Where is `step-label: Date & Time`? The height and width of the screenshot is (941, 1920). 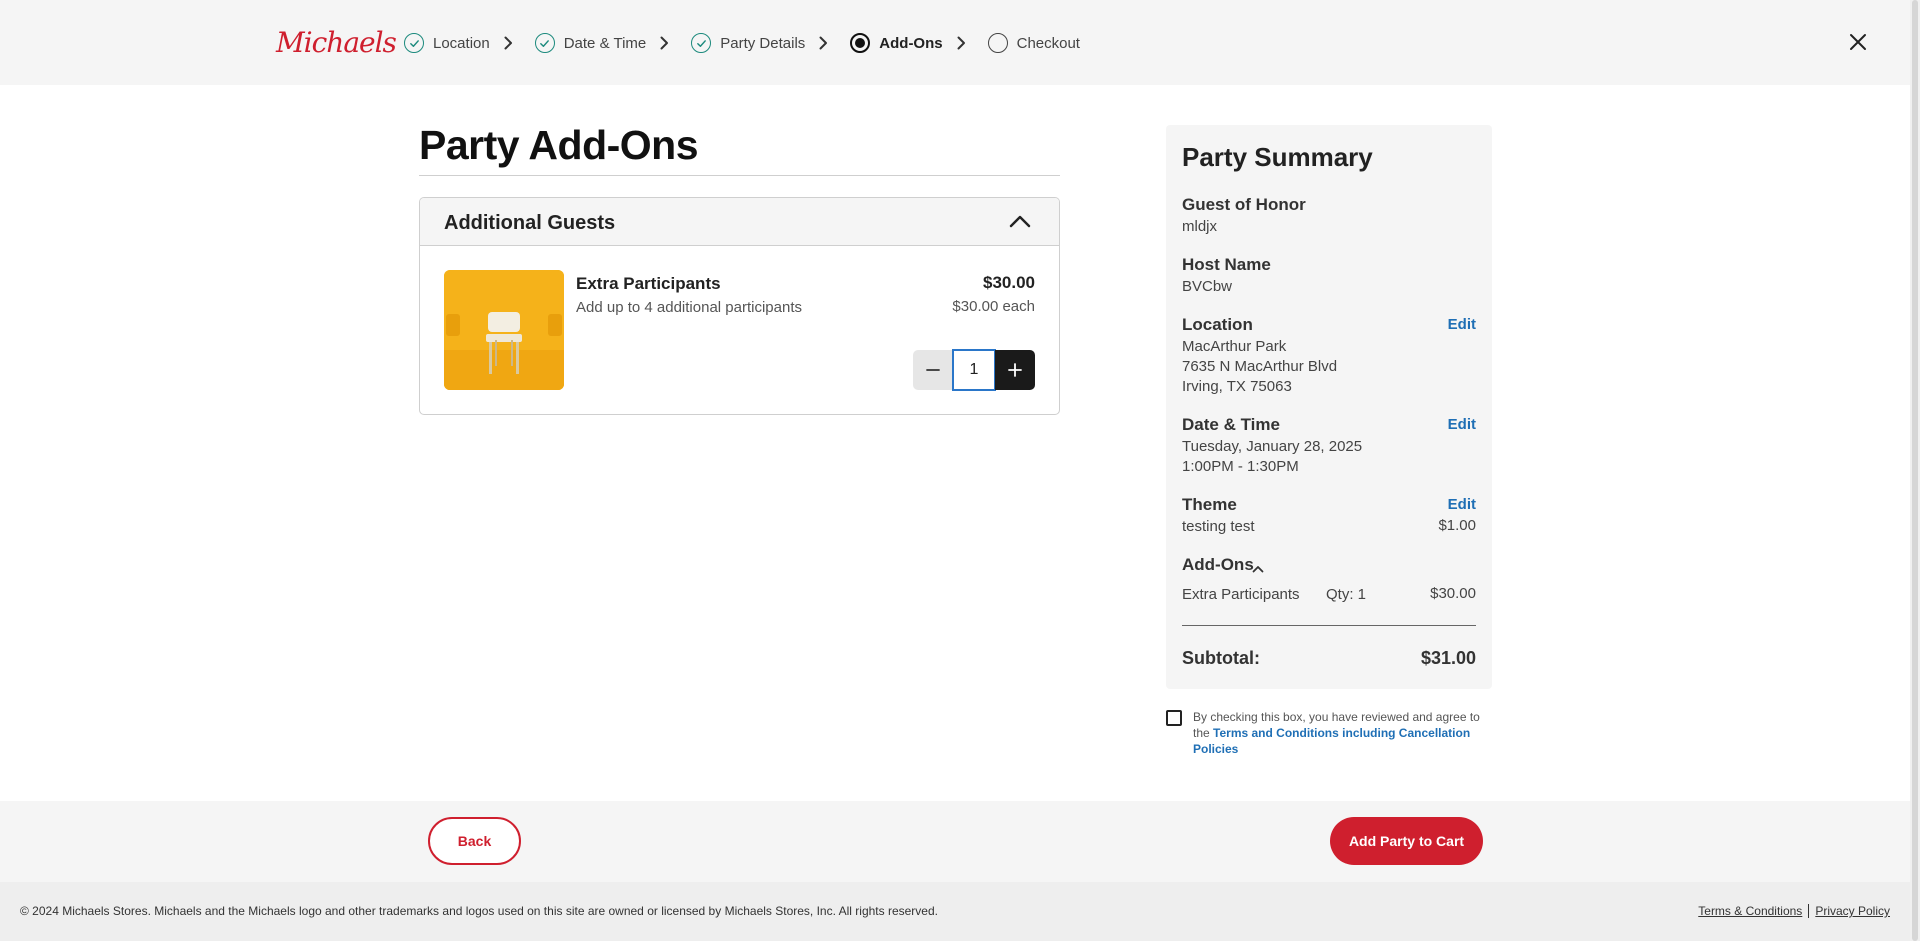 step-label: Date & Time is located at coordinates (605, 43).